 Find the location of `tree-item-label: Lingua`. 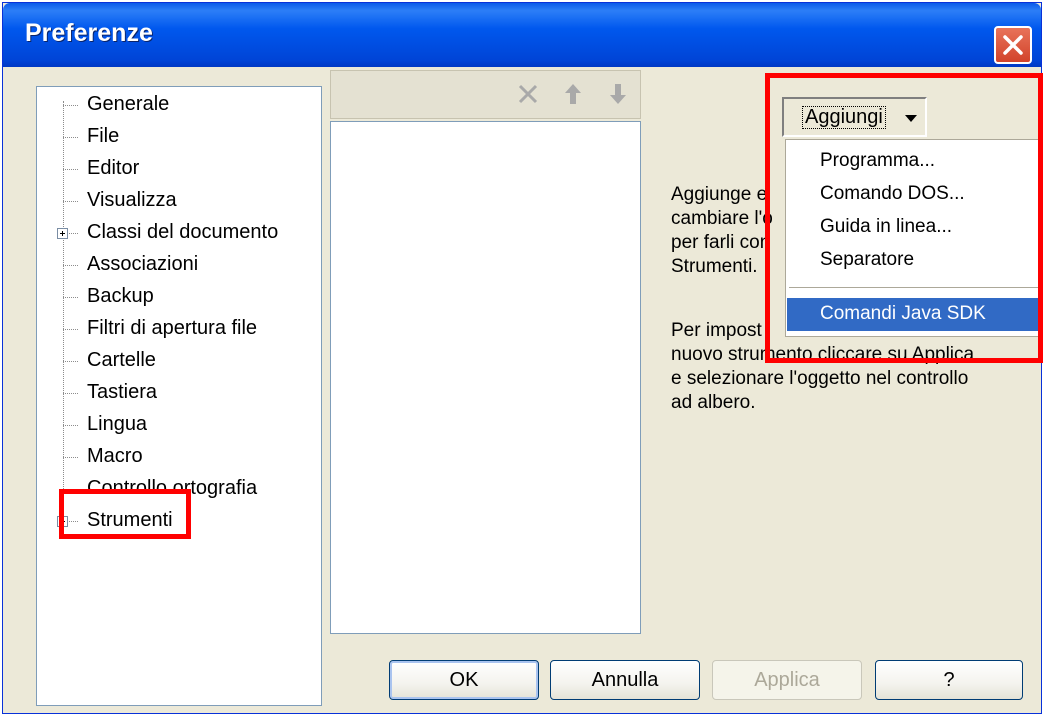

tree-item-label: Lingua is located at coordinates (117, 424).